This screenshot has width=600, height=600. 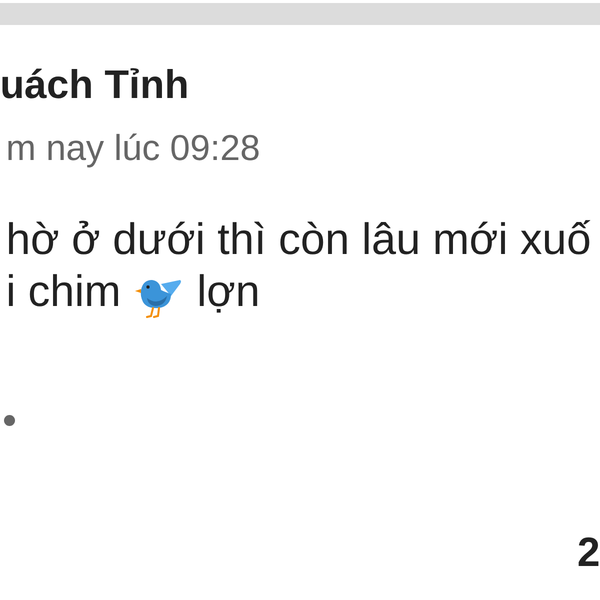 What do you see at coordinates (63, 292) in the screenshot?
I see `post-text: i chim` at bounding box center [63, 292].